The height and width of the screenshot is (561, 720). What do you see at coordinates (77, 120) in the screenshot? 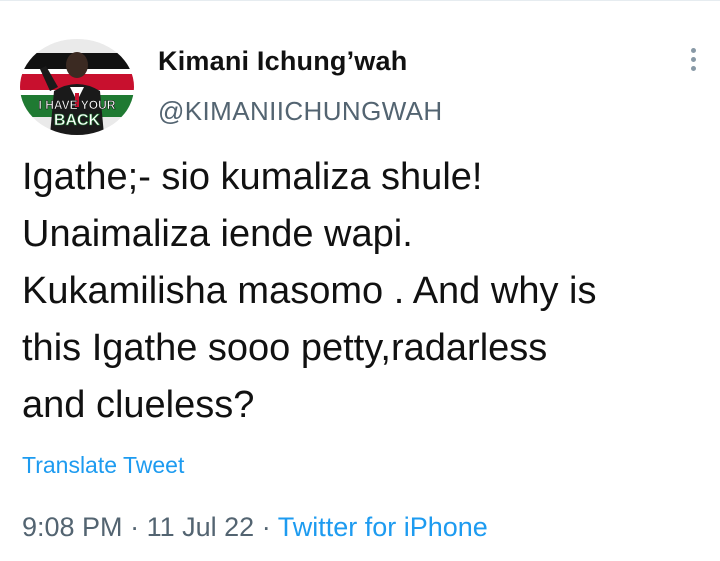
I see `avatar-banner-text-bottom: BACK` at bounding box center [77, 120].